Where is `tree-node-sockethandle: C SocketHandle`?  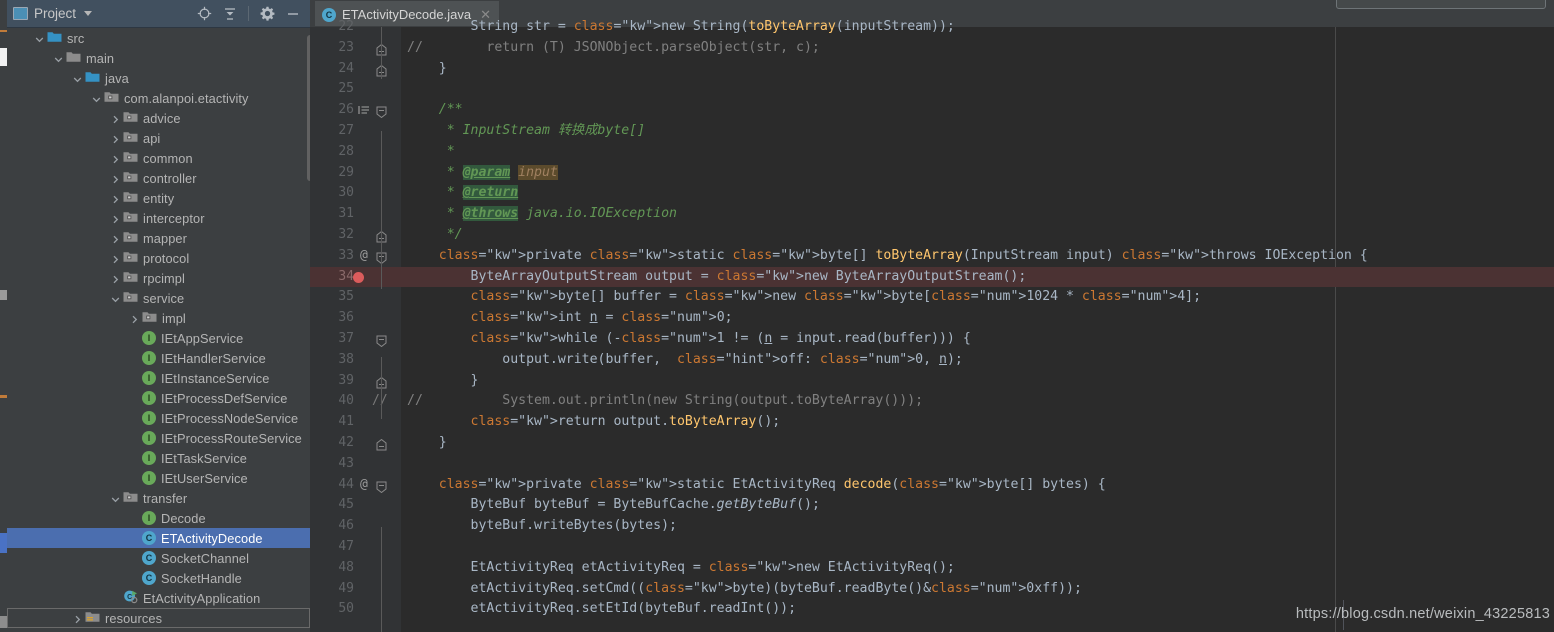
tree-node-sockethandle: C SocketHandle is located at coordinates (158, 578).